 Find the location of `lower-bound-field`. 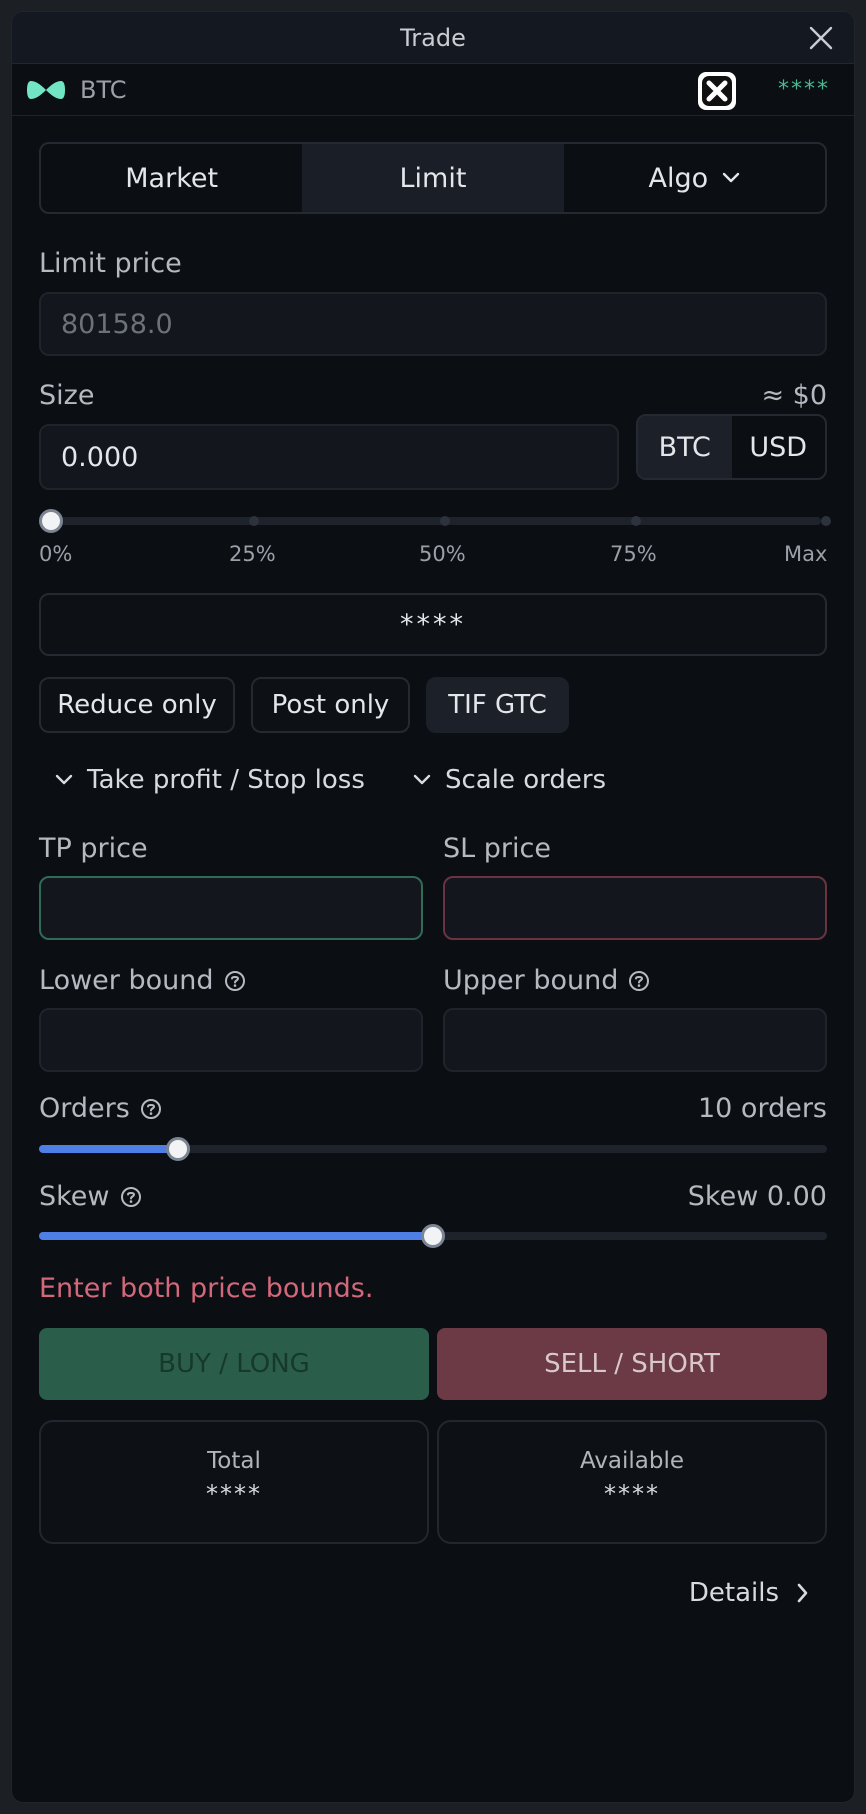

lower-bound-field is located at coordinates (231, 1040).